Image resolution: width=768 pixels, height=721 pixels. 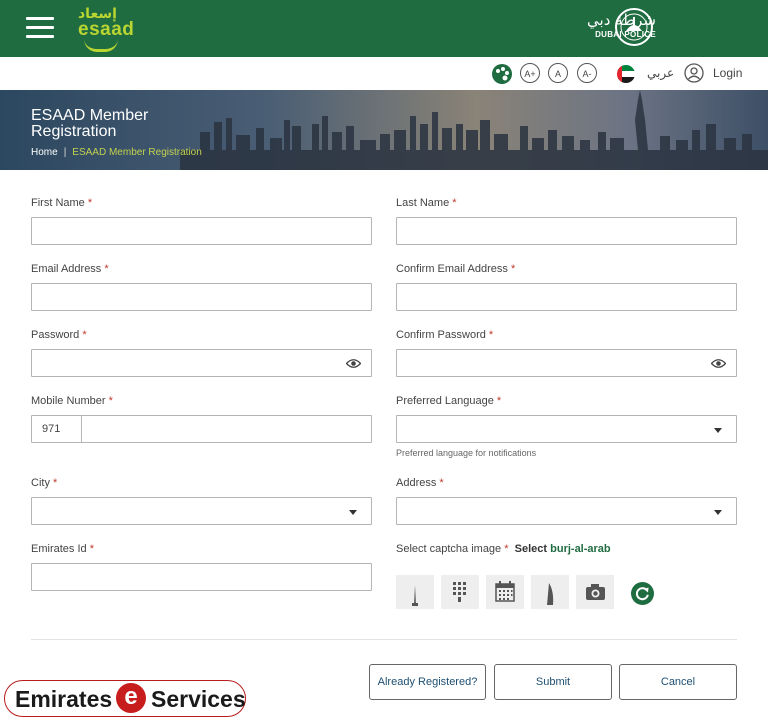 What do you see at coordinates (449, 549) in the screenshot?
I see `captcha-label-text: Select captcha image` at bounding box center [449, 549].